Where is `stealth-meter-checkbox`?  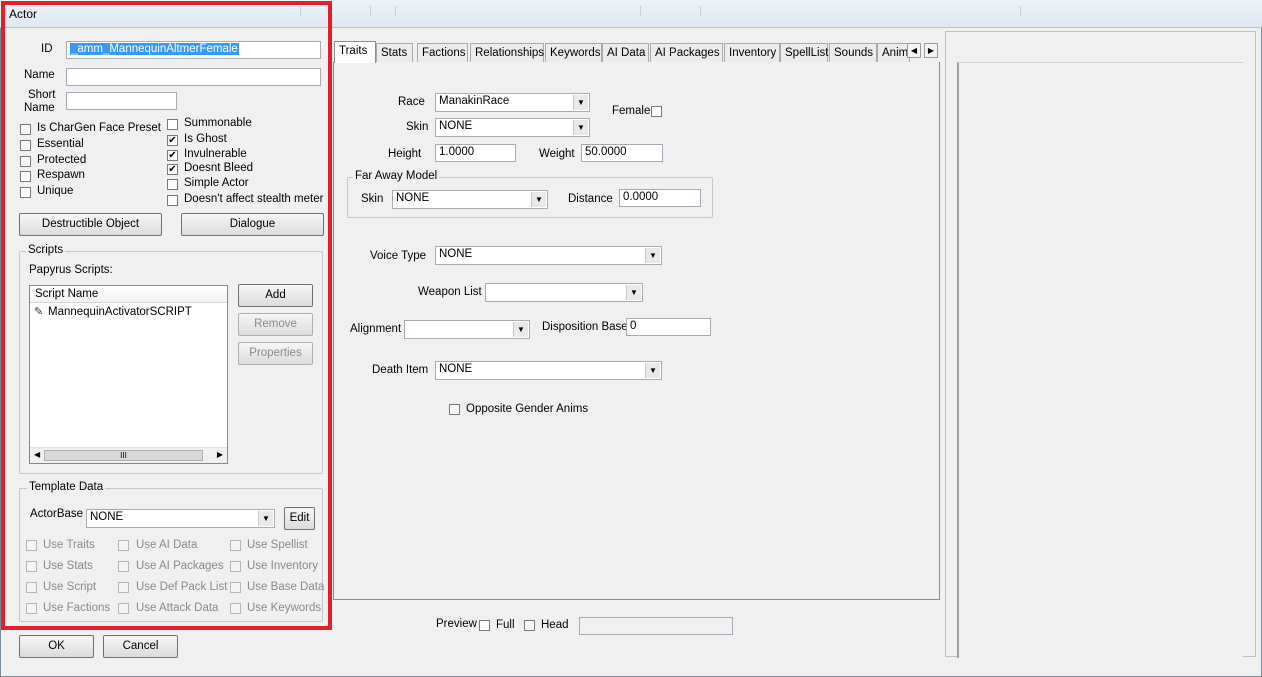 stealth-meter-checkbox is located at coordinates (172, 200).